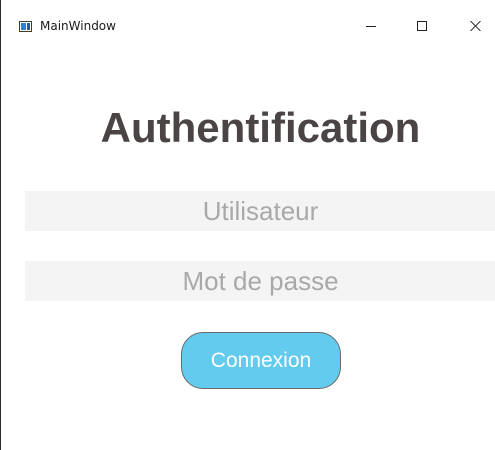 Image resolution: width=495 pixels, height=450 pixels. What do you see at coordinates (25, 26) in the screenshot?
I see `window-app-icon` at bounding box center [25, 26].